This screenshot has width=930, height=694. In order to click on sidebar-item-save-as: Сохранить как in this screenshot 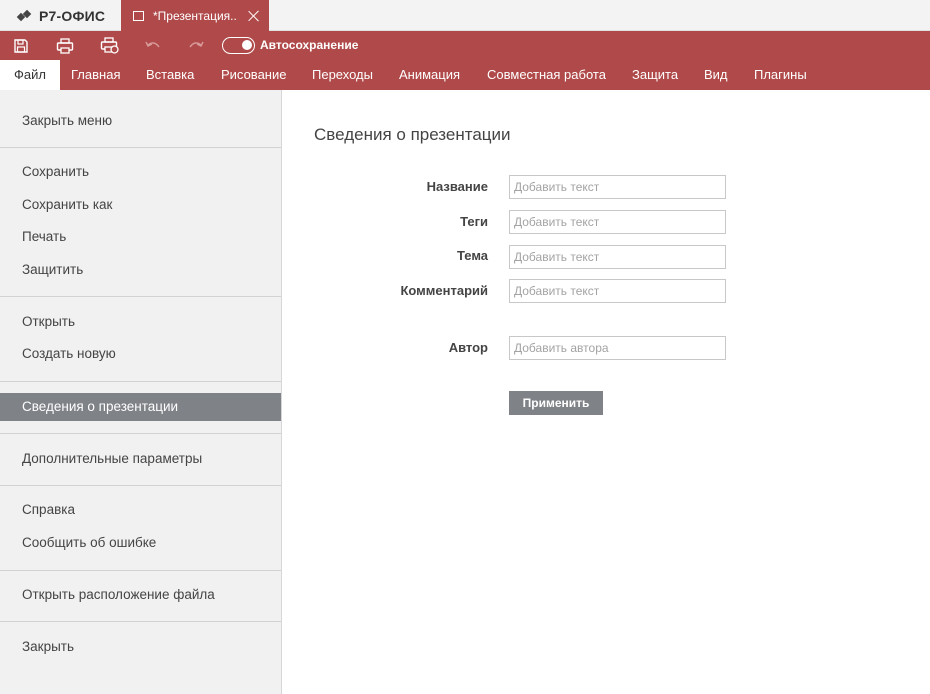, I will do `click(140, 205)`.